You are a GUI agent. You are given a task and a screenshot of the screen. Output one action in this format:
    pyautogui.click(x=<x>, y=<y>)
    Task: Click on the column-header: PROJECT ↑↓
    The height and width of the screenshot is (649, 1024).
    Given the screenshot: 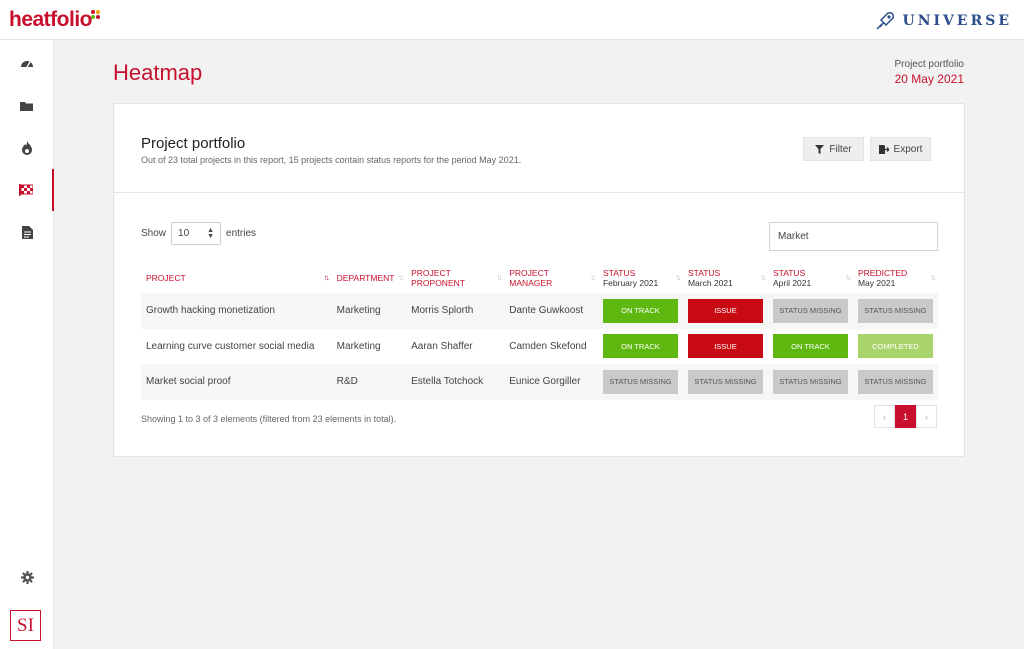 What is the action you would take?
    pyautogui.click(x=236, y=277)
    